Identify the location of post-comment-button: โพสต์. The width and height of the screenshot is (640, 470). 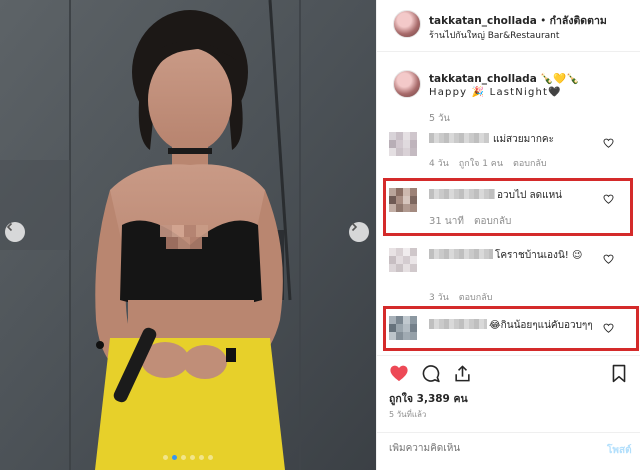
(619, 450).